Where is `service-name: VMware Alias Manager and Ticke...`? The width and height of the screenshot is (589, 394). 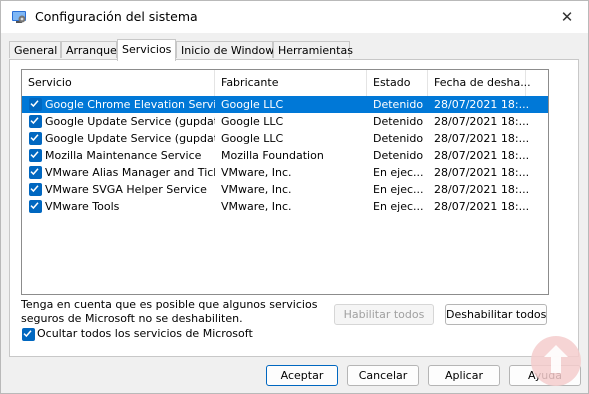
service-name: VMware Alias Manager and Ticke... is located at coordinates (130, 172).